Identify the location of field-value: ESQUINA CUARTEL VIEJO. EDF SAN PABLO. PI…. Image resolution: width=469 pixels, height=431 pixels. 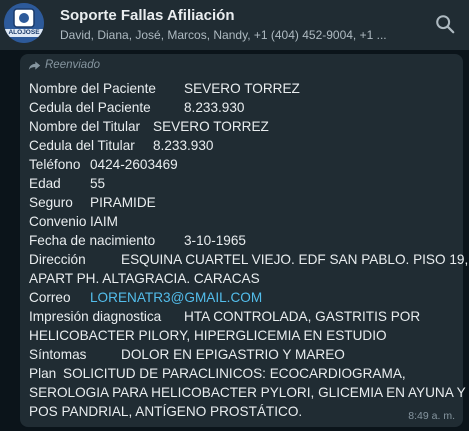
(295, 259).